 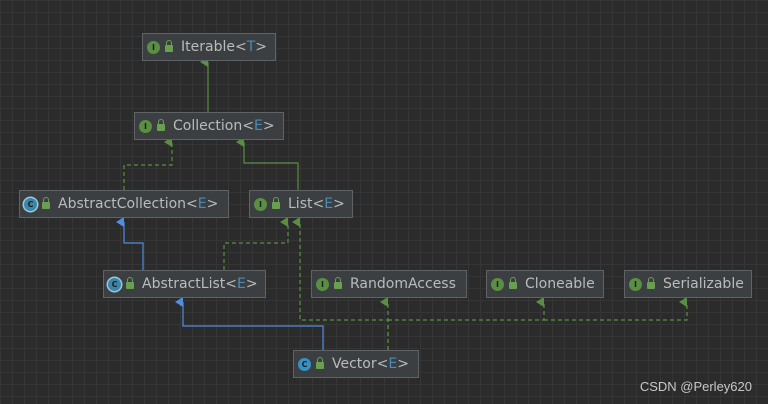 What do you see at coordinates (560, 284) in the screenshot?
I see `node-label: Cloneable` at bounding box center [560, 284].